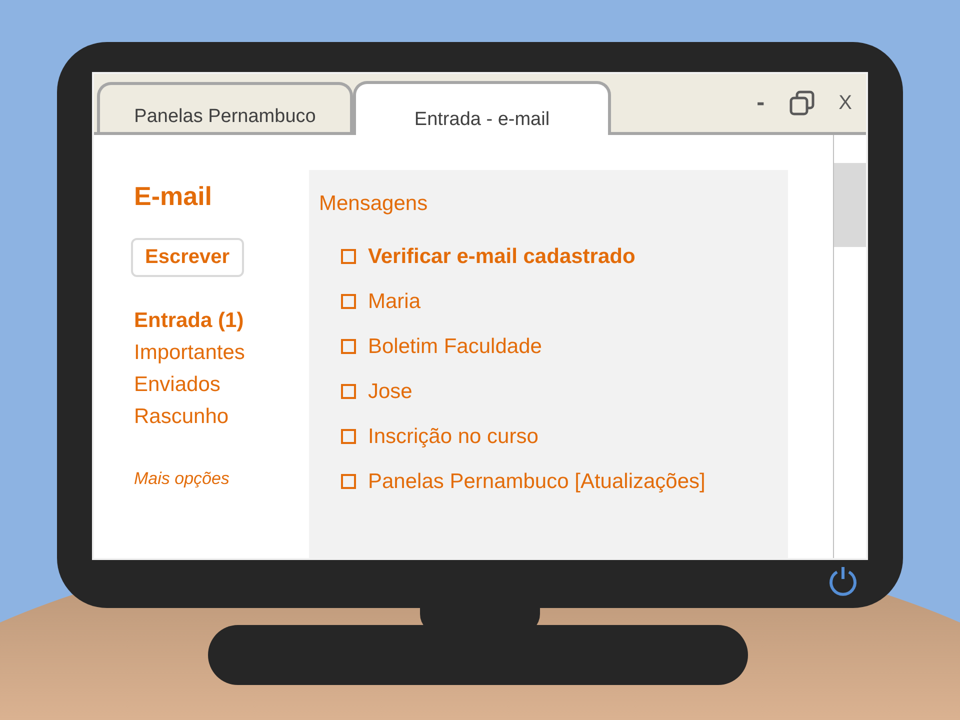 The width and height of the screenshot is (960, 720). I want to click on scrollbar, so click(849, 346).